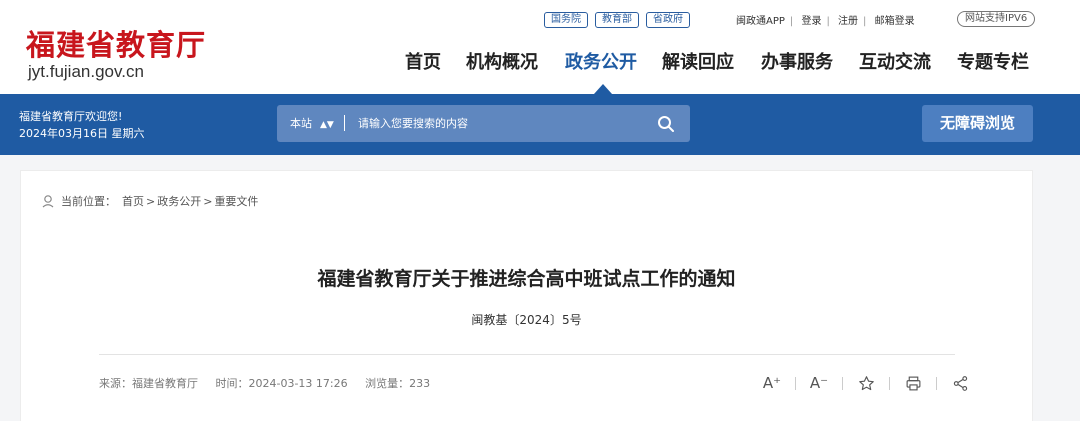  I want to click on nav-active-caret, so click(603, 89).